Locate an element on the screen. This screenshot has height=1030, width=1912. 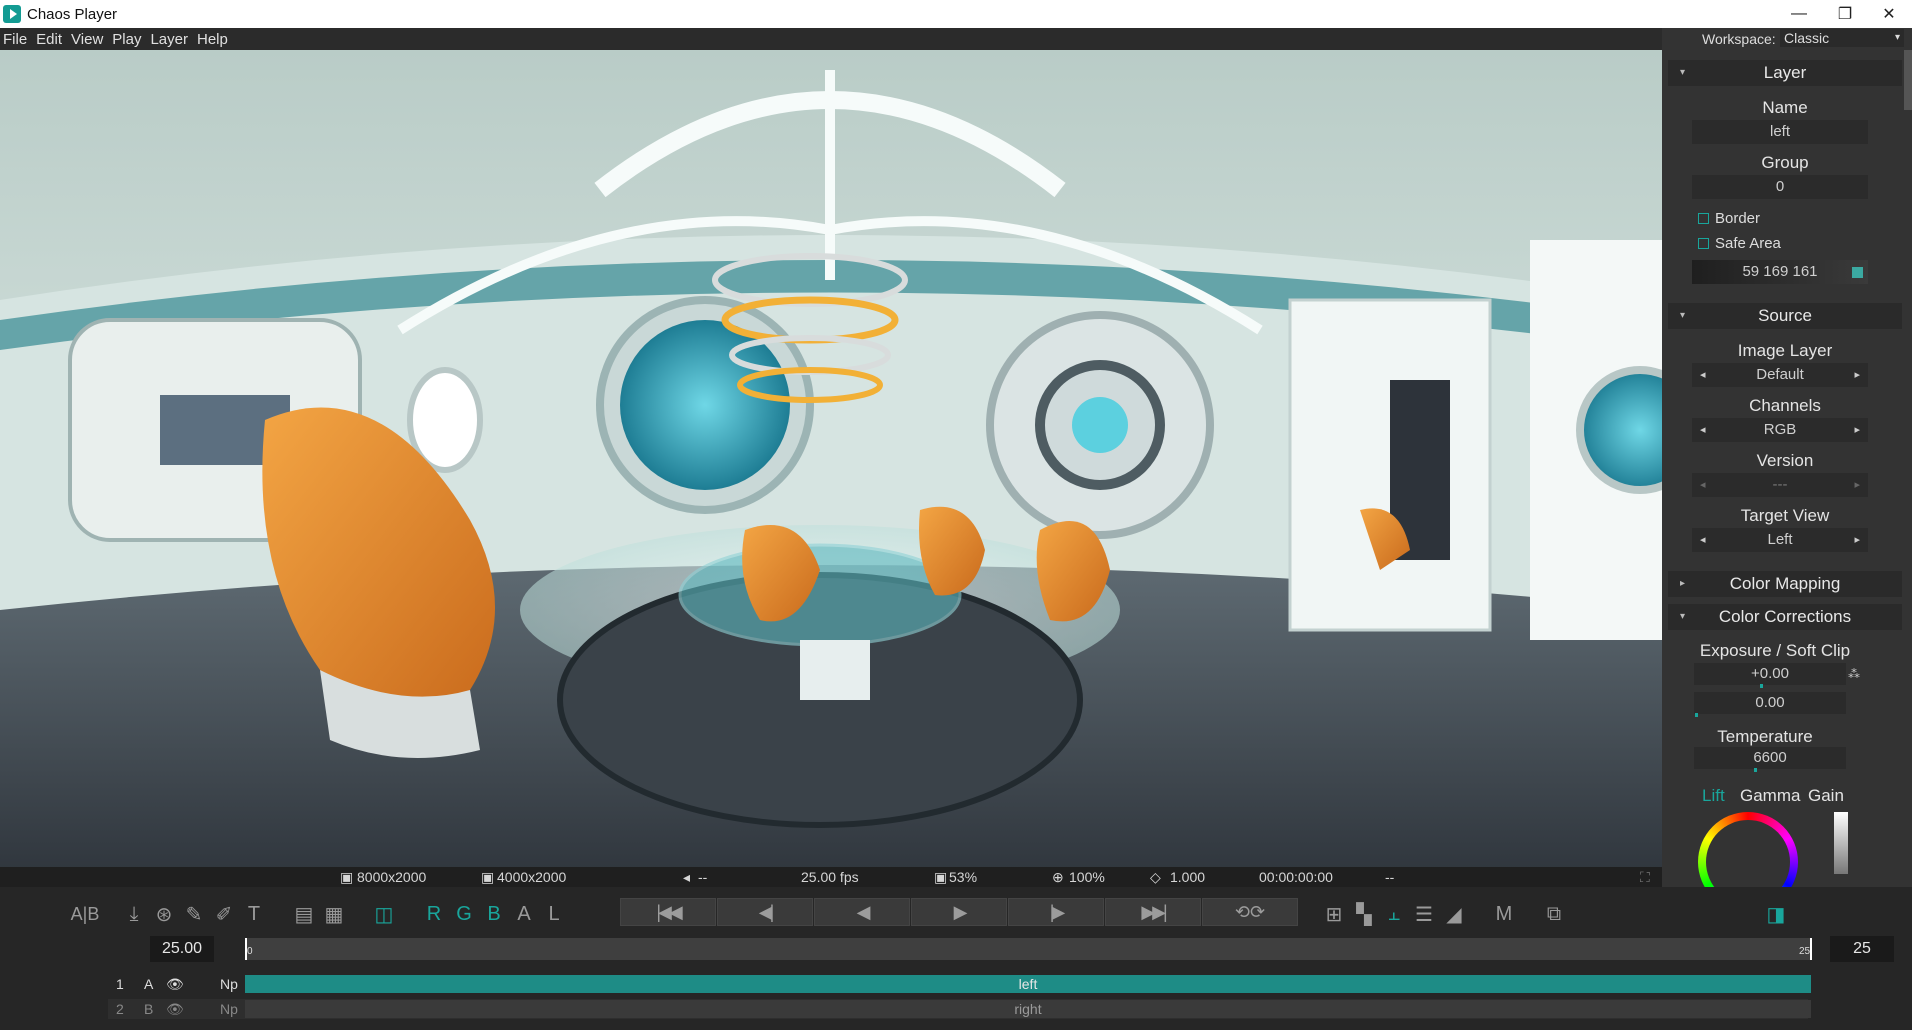
channel-g-button: G is located at coordinates (464, 914).